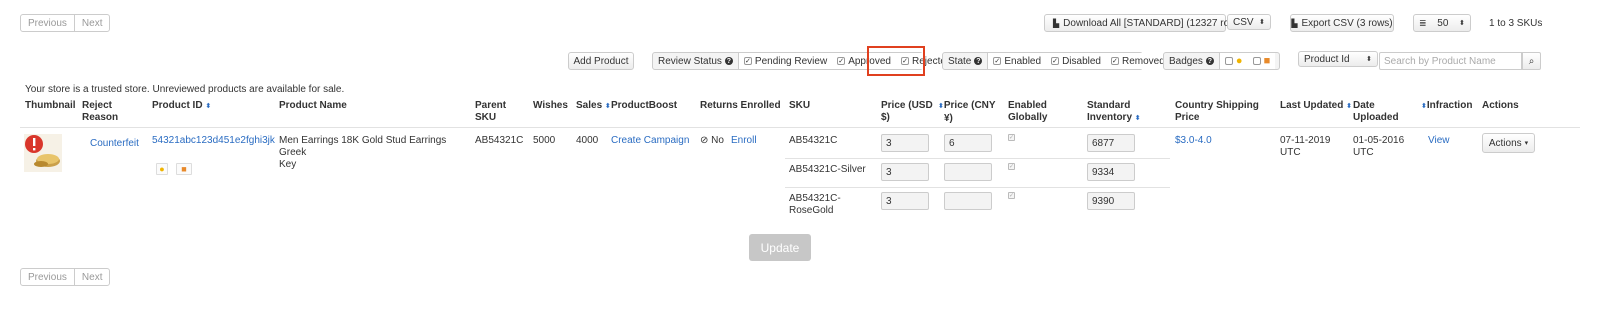 The height and width of the screenshot is (321, 1600). I want to click on download-format-select: CSV ⬍, so click(1249, 22).